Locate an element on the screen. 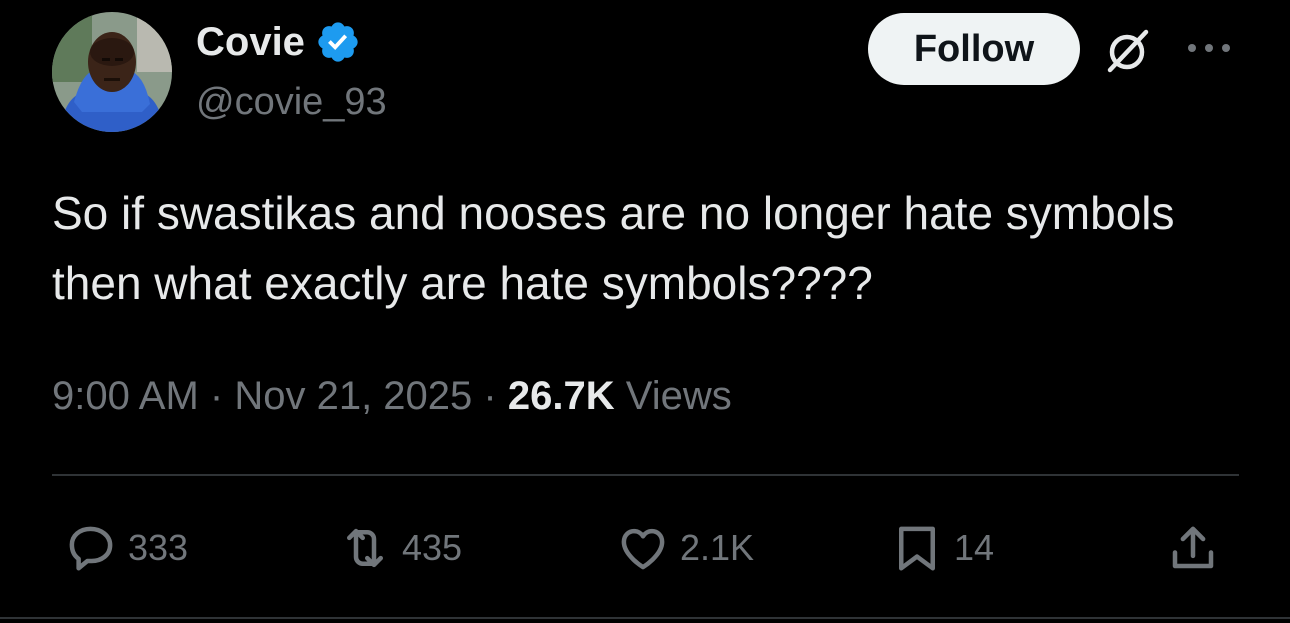 This screenshot has height=623, width=1290. tweet-time: 9:00 AM is located at coordinates (125, 396).